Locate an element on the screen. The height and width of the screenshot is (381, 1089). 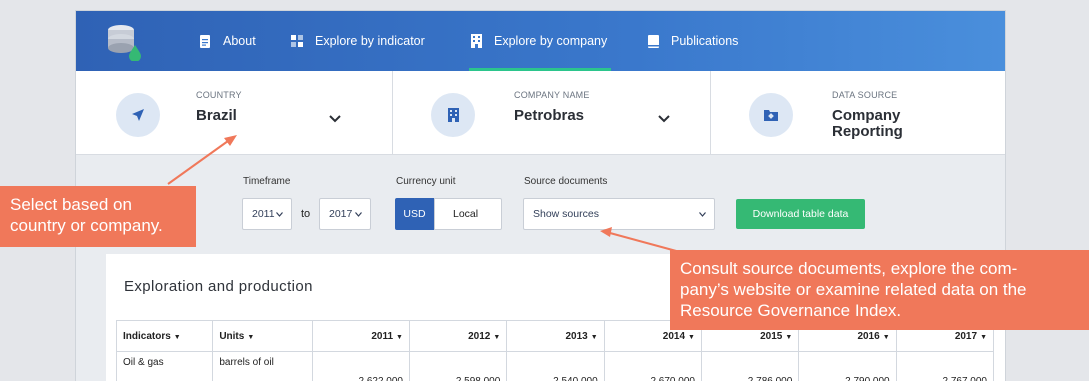
data-source-selector: DATA SOURCE Company Reporting is located at coordinates (858, 113).